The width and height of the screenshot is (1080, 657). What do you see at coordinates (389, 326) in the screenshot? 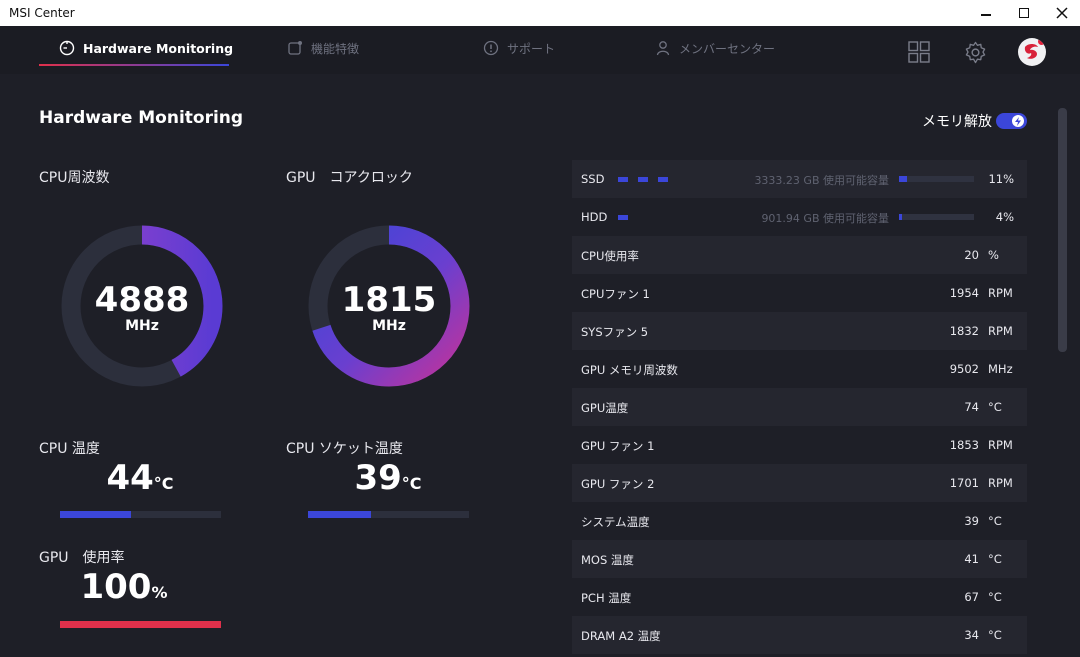
I see `gpu-clock-unit: MHz` at bounding box center [389, 326].